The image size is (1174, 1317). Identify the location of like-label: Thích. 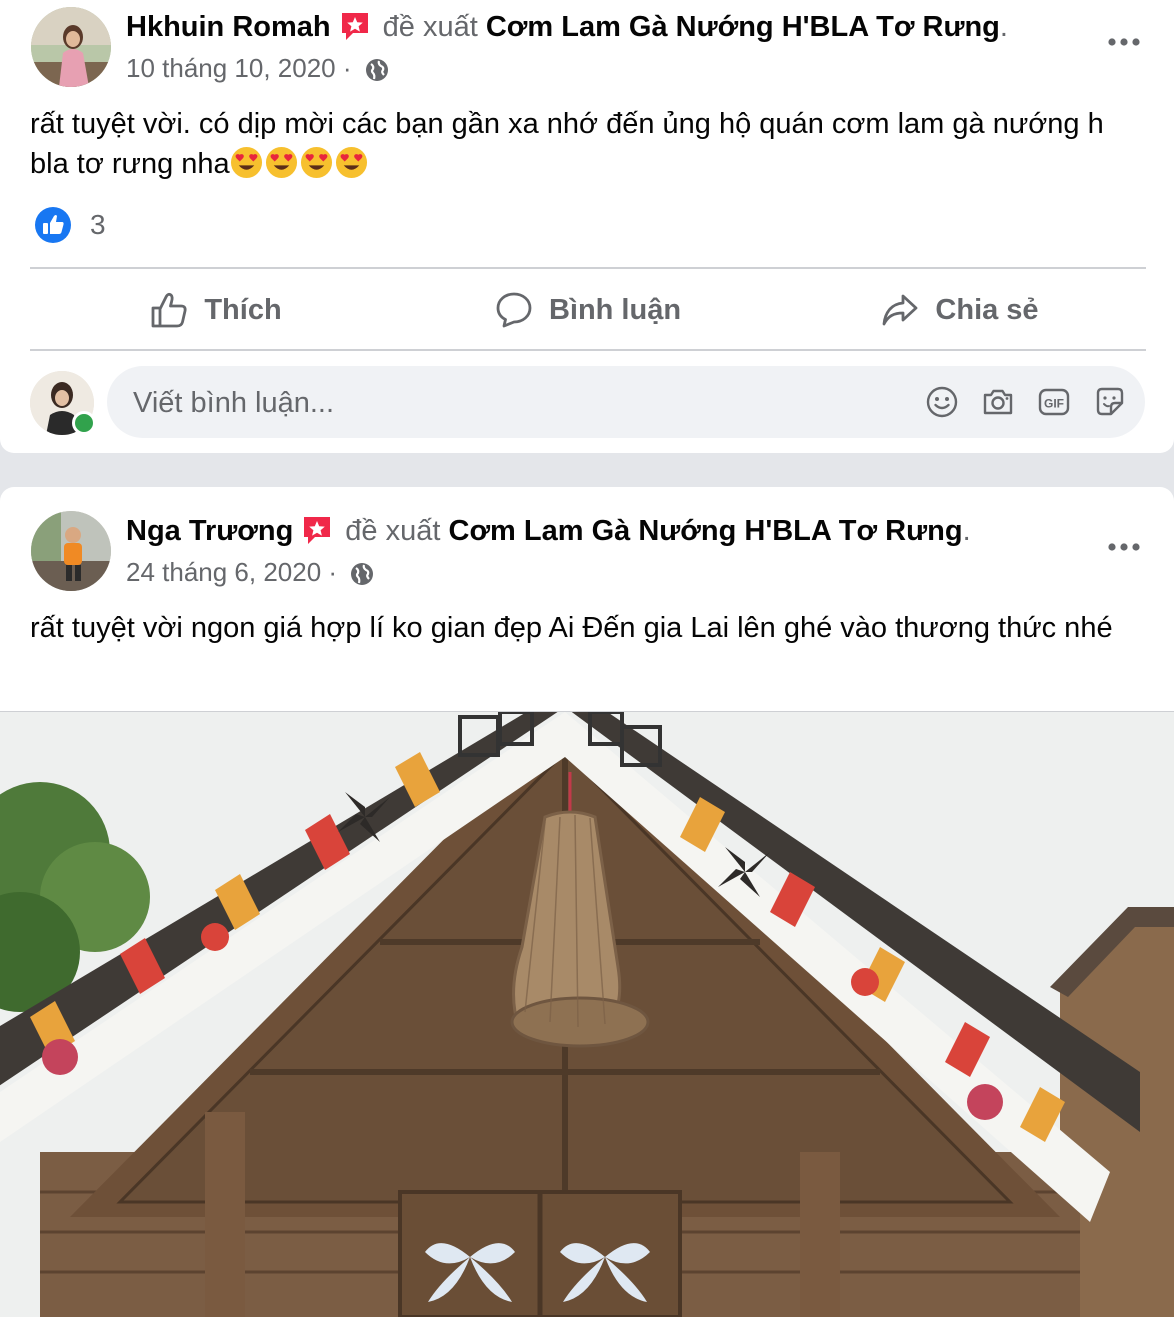
(243, 309).